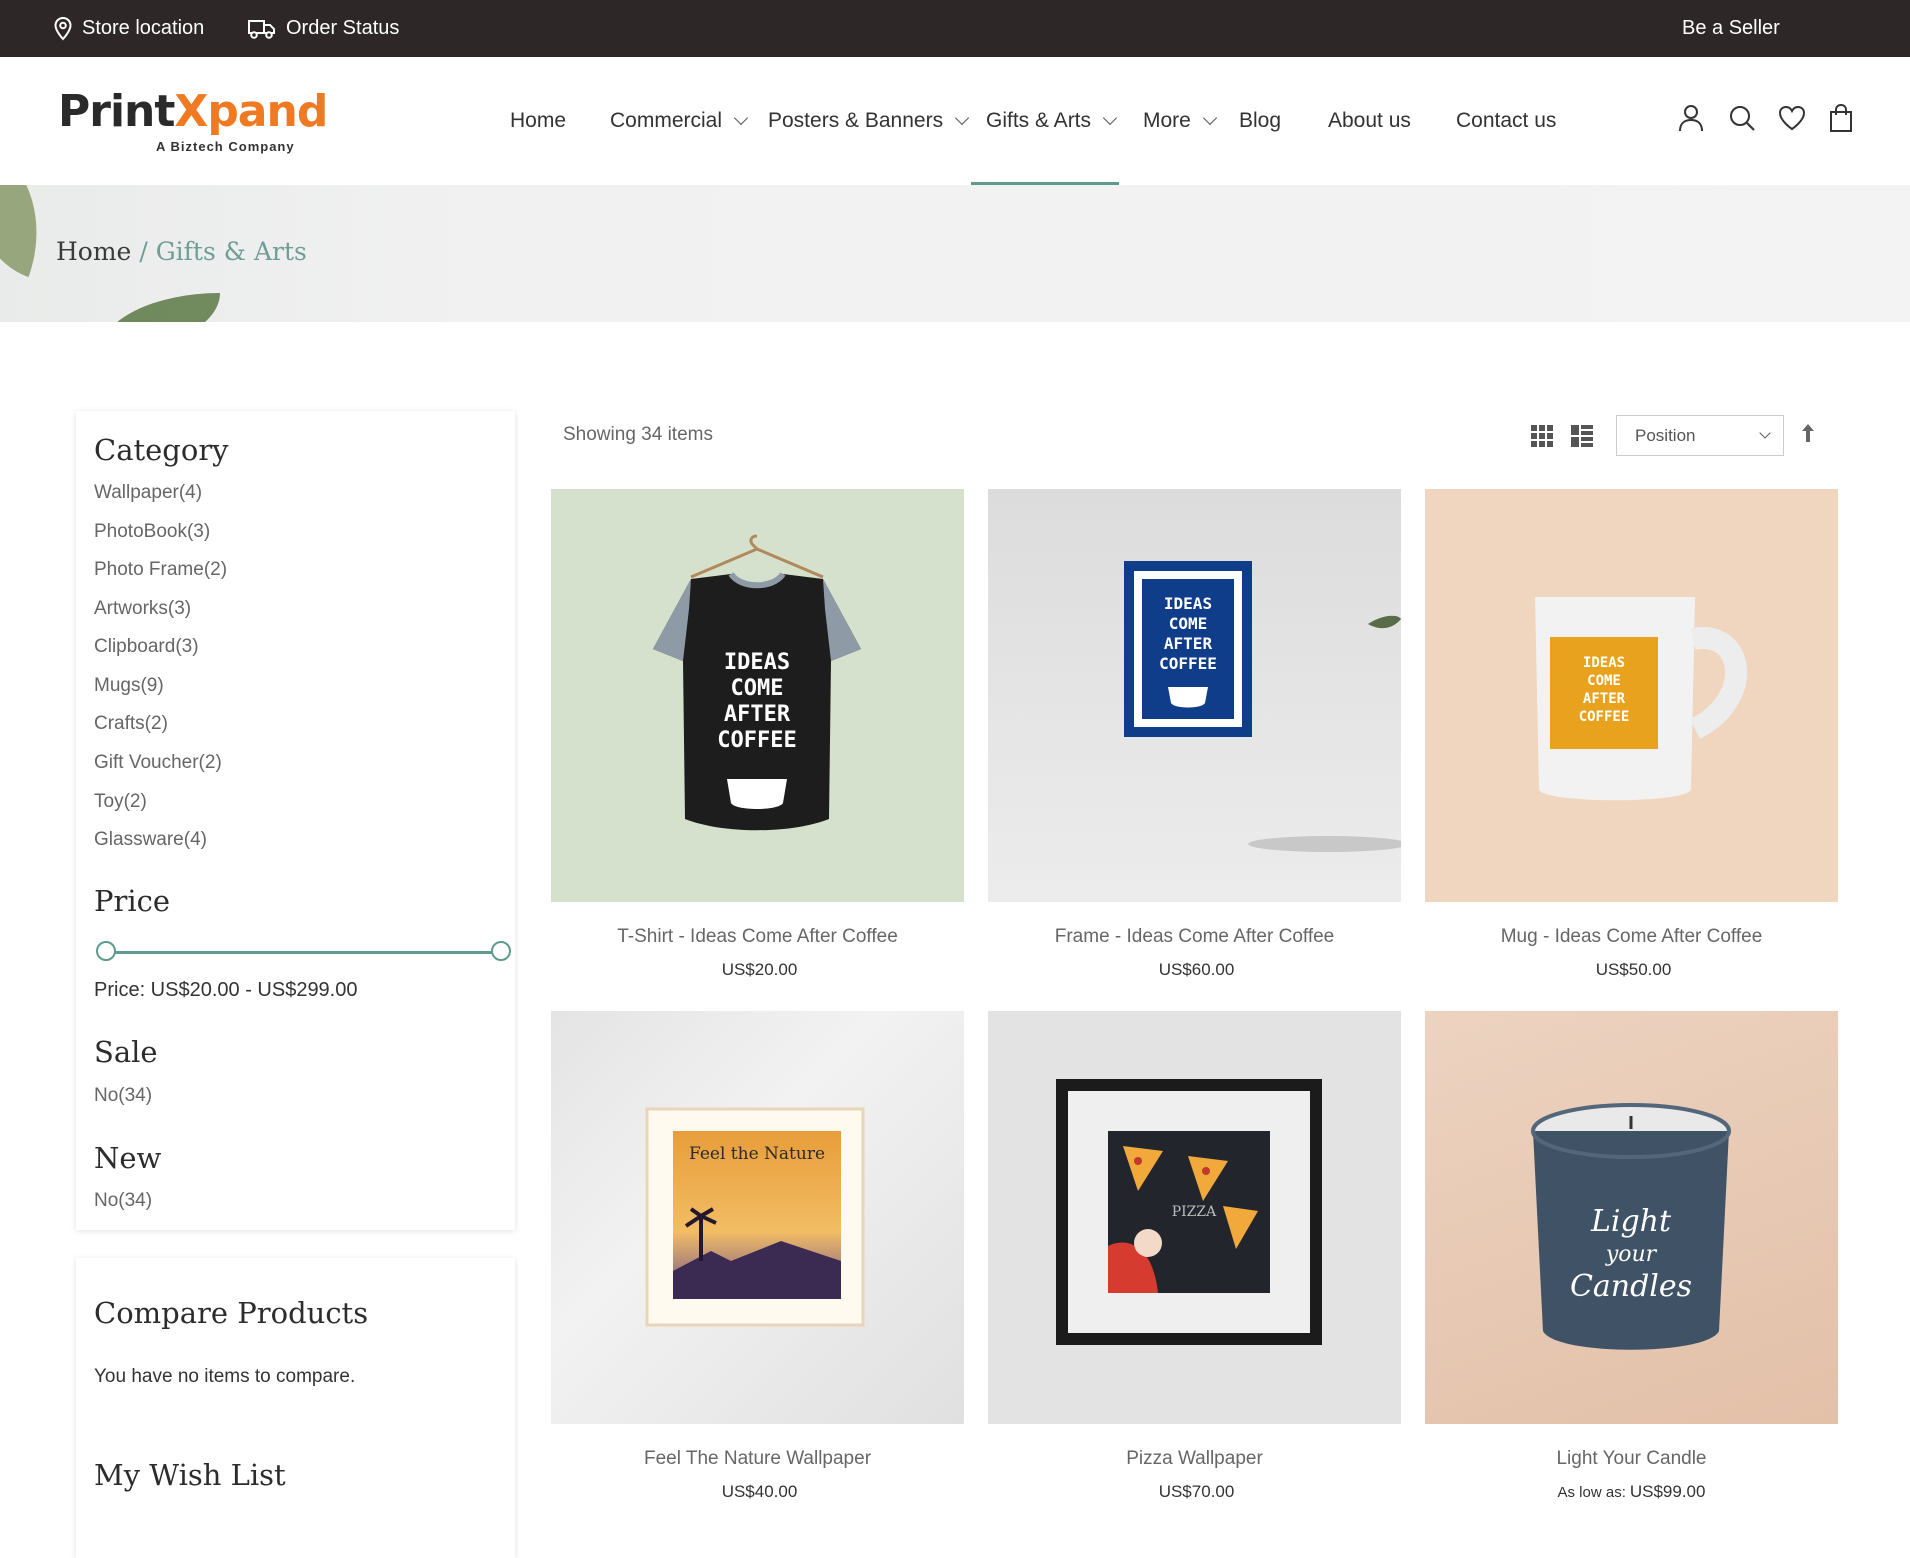 The width and height of the screenshot is (1910, 1558). I want to click on svg-text: your, so click(1631, 1254).